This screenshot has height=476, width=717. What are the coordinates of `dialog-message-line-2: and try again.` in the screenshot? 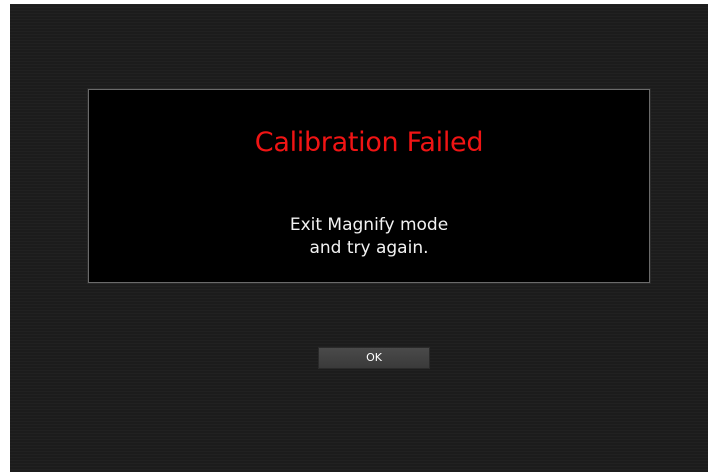 It's located at (369, 248).